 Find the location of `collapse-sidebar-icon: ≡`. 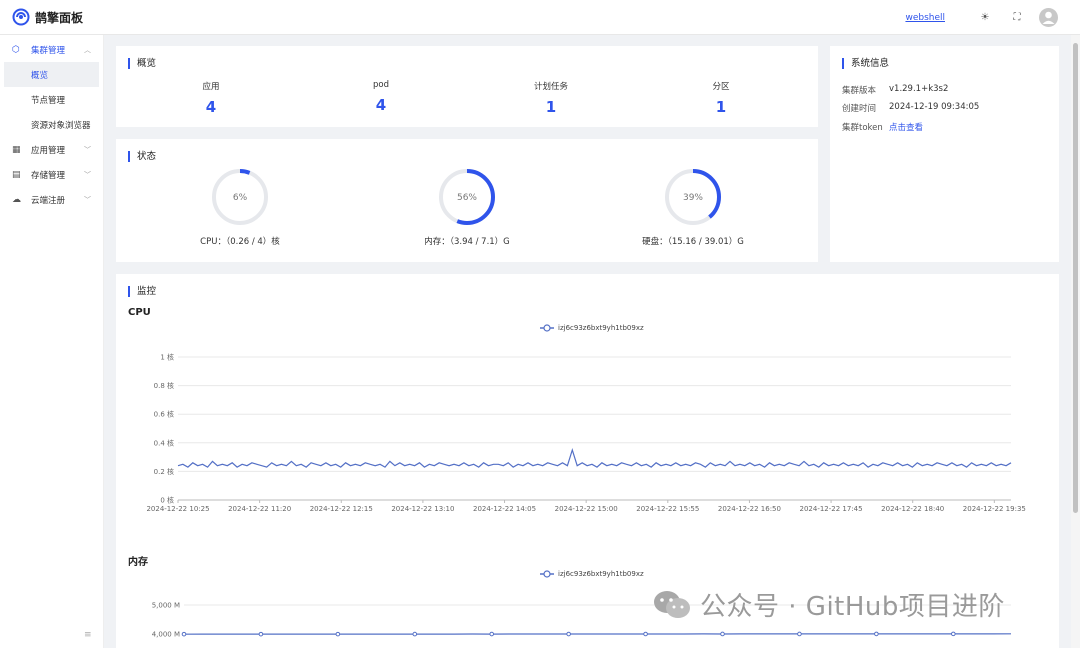

collapse-sidebar-icon: ≡ is located at coordinates (88, 635).